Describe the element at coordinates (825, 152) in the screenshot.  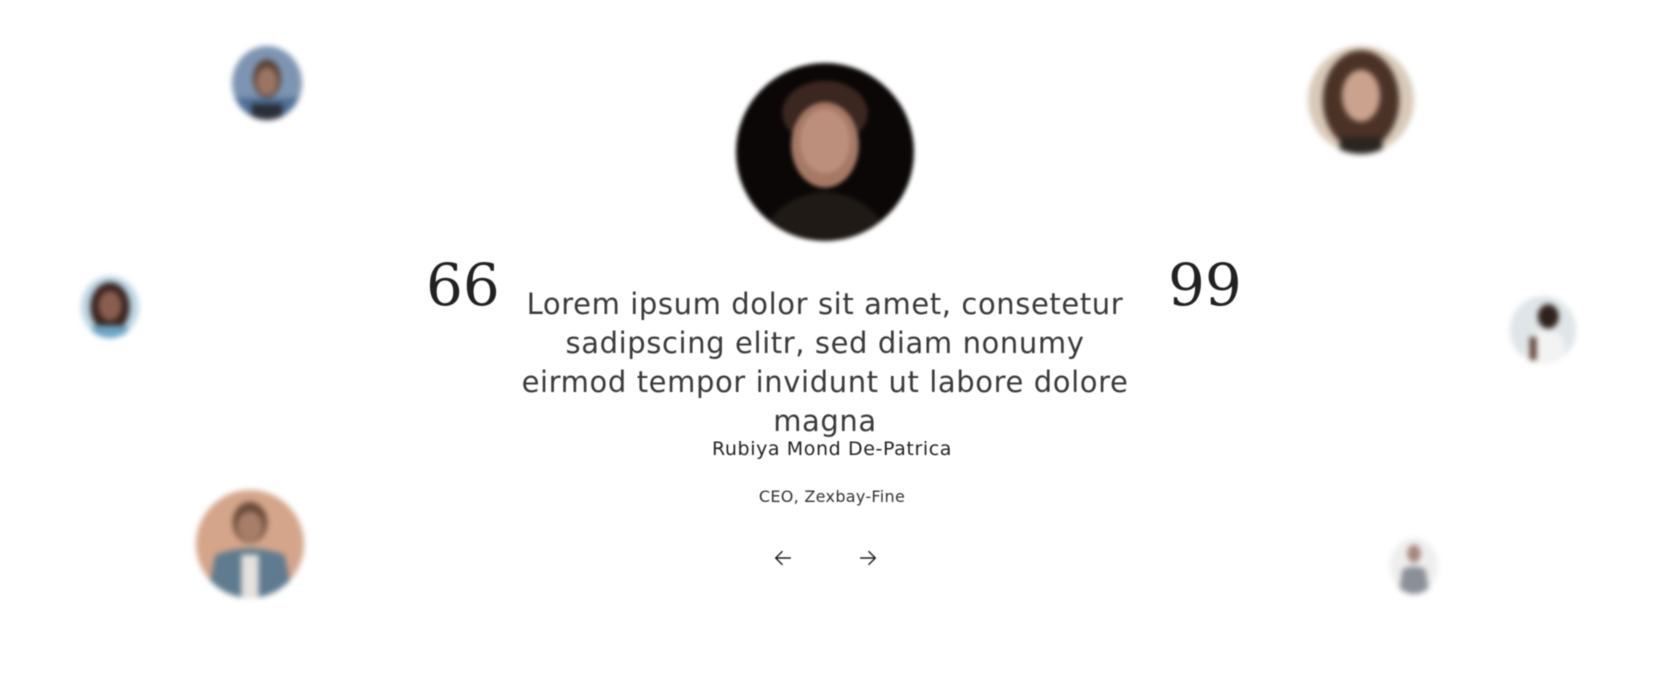
I see `avatar-featured` at that location.